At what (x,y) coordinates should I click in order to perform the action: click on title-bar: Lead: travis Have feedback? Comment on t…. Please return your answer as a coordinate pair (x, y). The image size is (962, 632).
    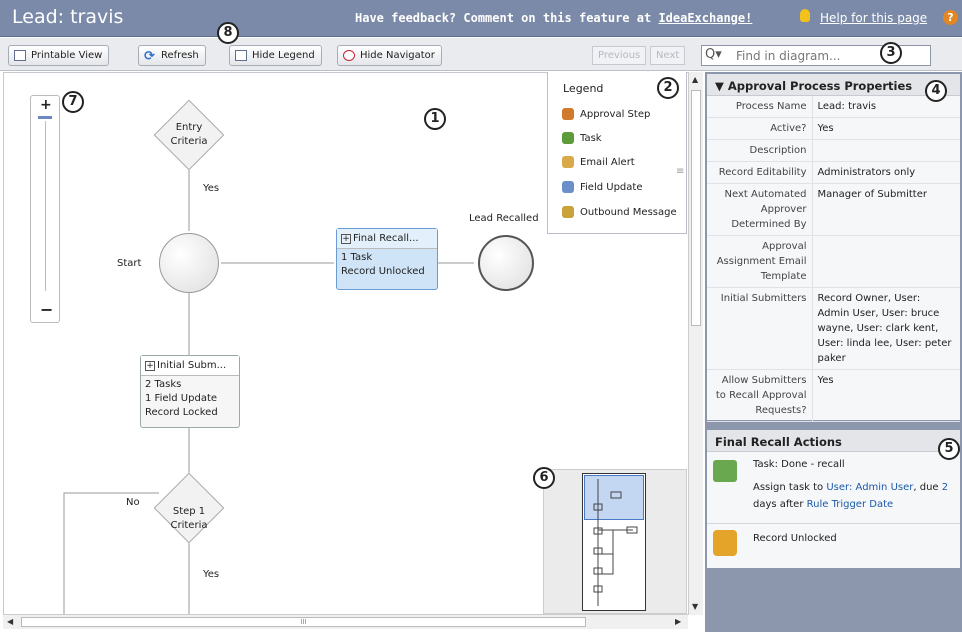
    Looking at the image, I should click on (481, 18).